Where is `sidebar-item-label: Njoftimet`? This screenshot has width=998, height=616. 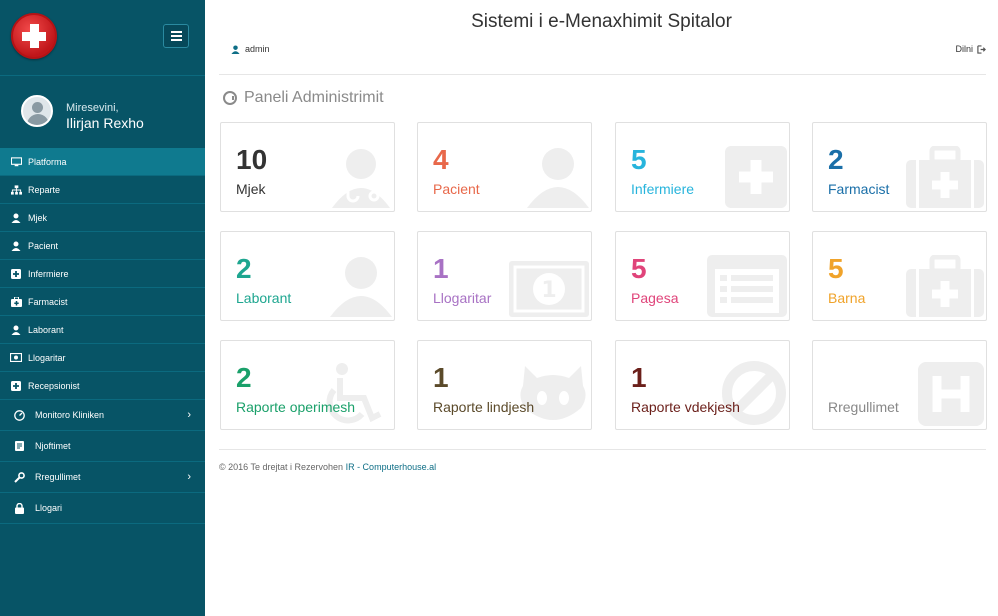 sidebar-item-label: Njoftimet is located at coordinates (53, 446).